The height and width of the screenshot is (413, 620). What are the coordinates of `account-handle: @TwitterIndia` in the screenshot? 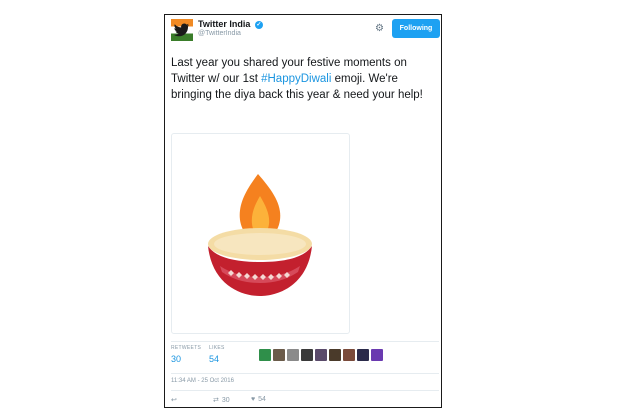 It's located at (219, 33).